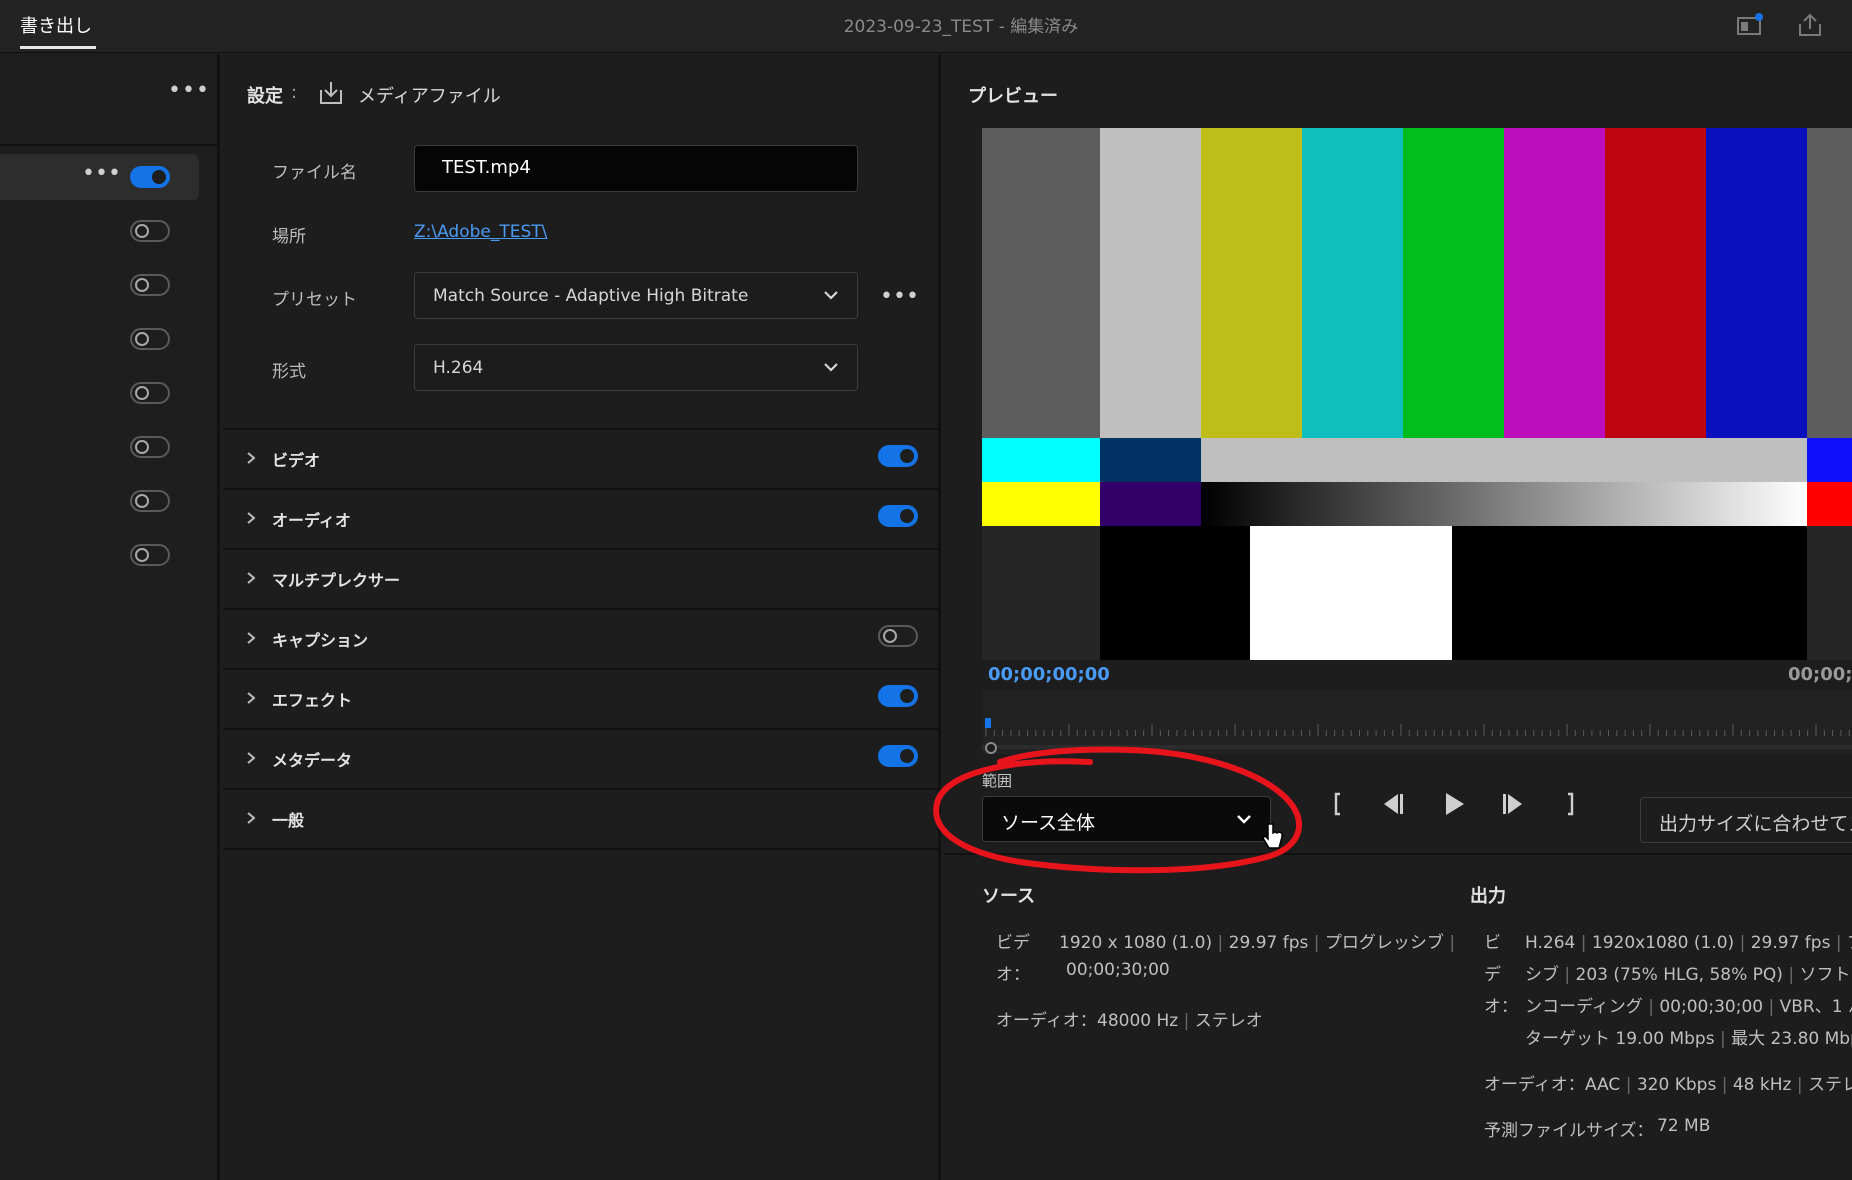 The width and height of the screenshot is (1852, 1180). Describe the element at coordinates (189, 90) in the screenshot. I see `queue-more-icon: •••` at that location.